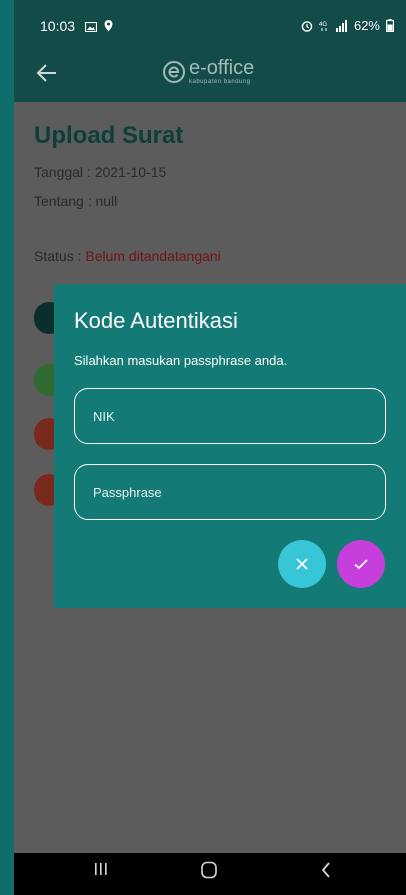  I want to click on nik-input, so click(230, 416).